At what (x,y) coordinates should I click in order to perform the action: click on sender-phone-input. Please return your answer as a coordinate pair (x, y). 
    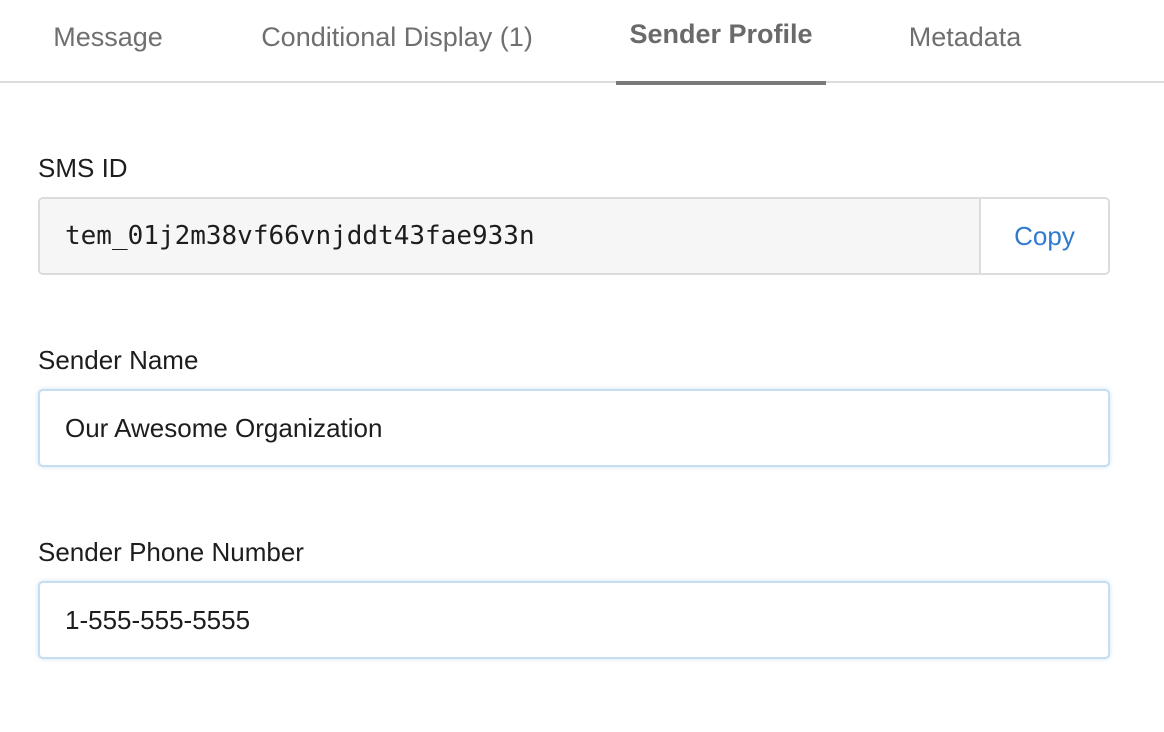
    Looking at the image, I should click on (574, 620).